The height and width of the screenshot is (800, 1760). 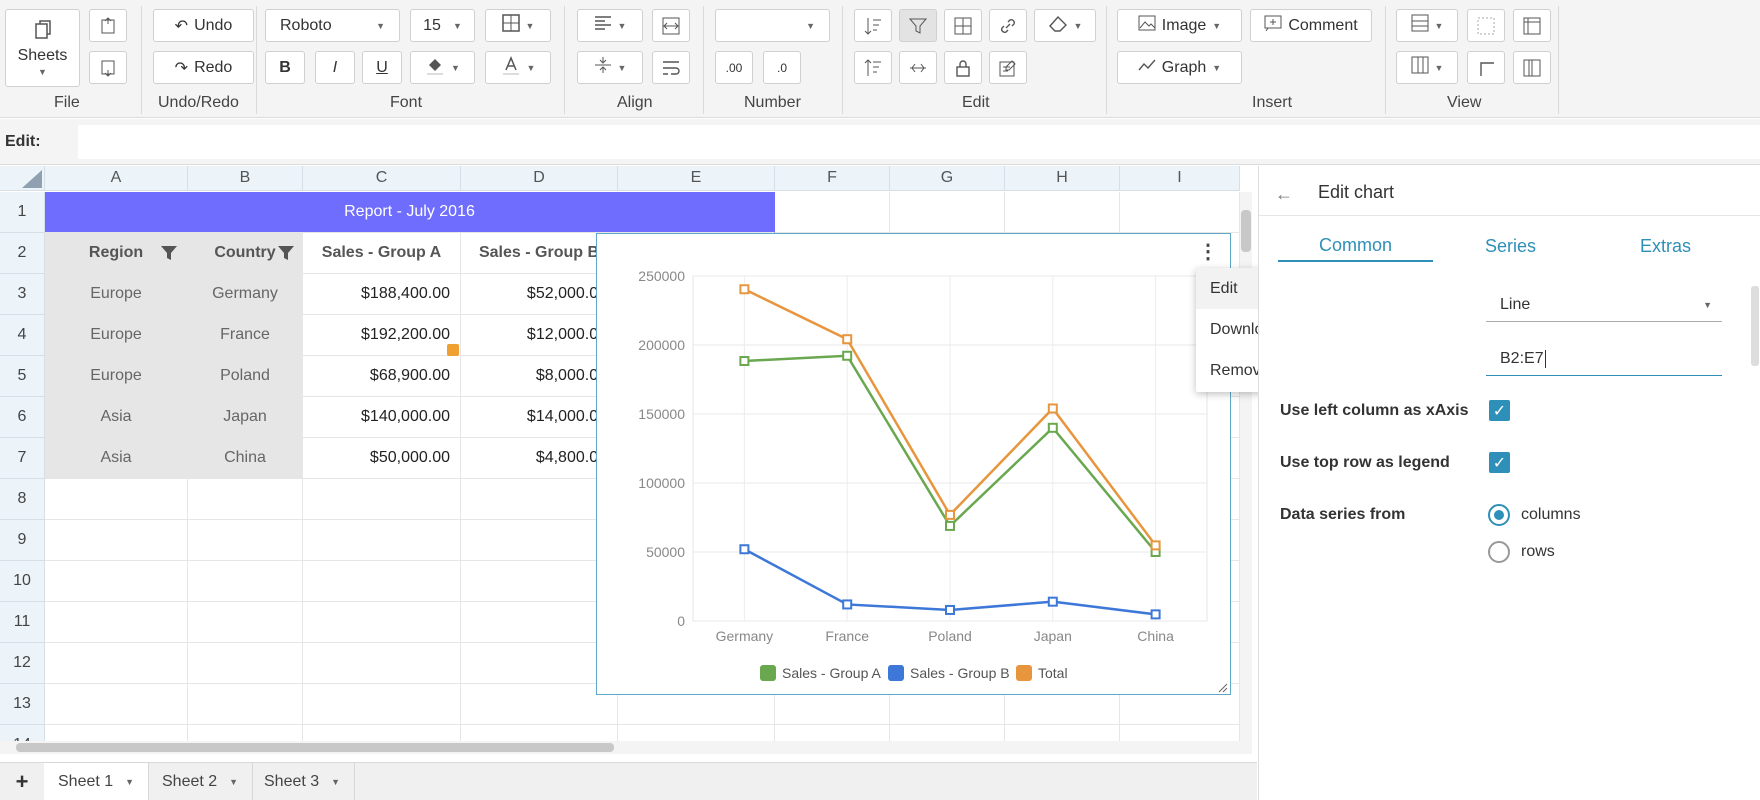 I want to click on clear-button: ▼, so click(x=1065, y=25).